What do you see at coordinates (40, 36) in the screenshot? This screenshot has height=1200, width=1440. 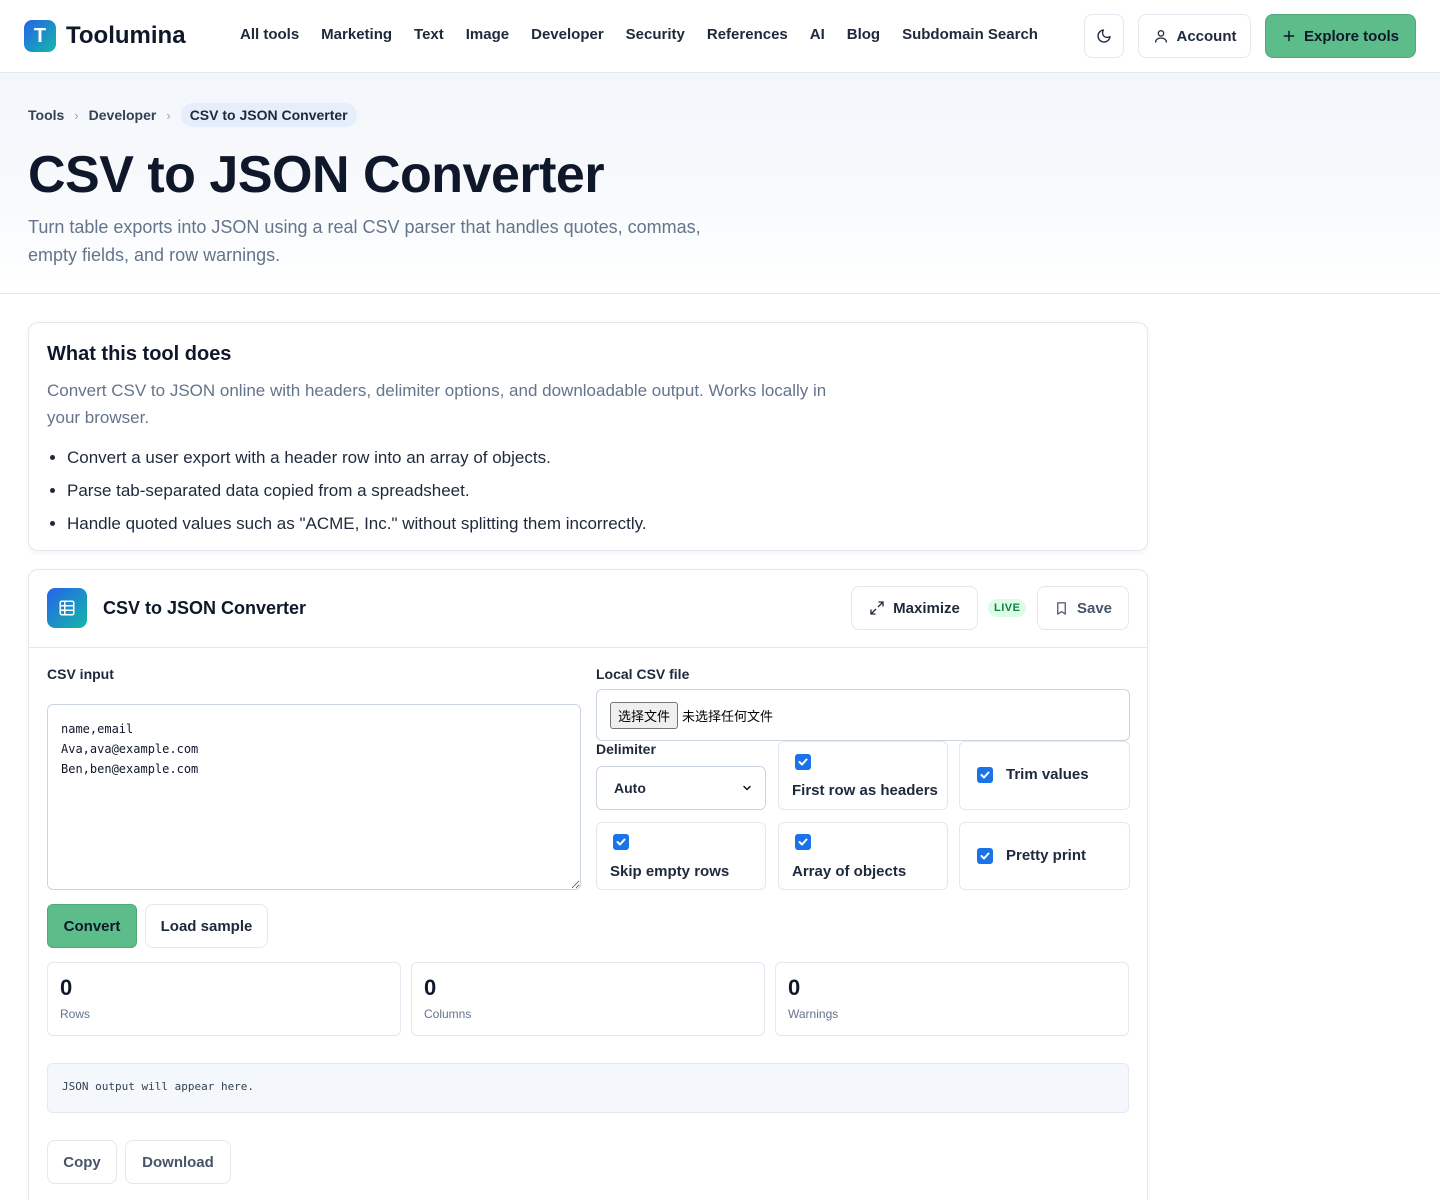 I see `logo-mark-icon: T` at bounding box center [40, 36].